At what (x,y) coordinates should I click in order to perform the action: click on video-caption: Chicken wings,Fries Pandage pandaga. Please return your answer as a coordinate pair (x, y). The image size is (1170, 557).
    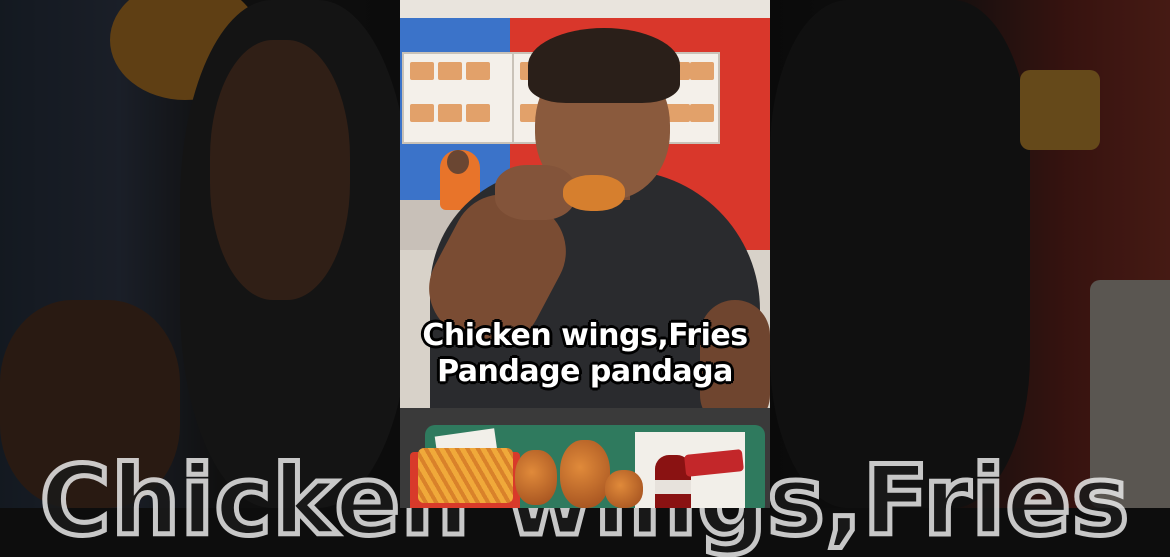
    Looking at the image, I should click on (585, 354).